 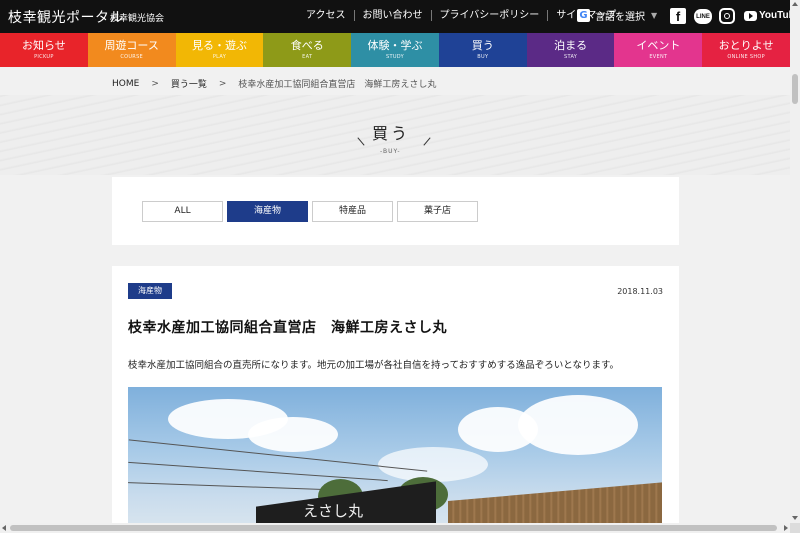 What do you see at coordinates (219, 45) in the screenshot?
I see `nav-label: 見る・遊ぶ` at bounding box center [219, 45].